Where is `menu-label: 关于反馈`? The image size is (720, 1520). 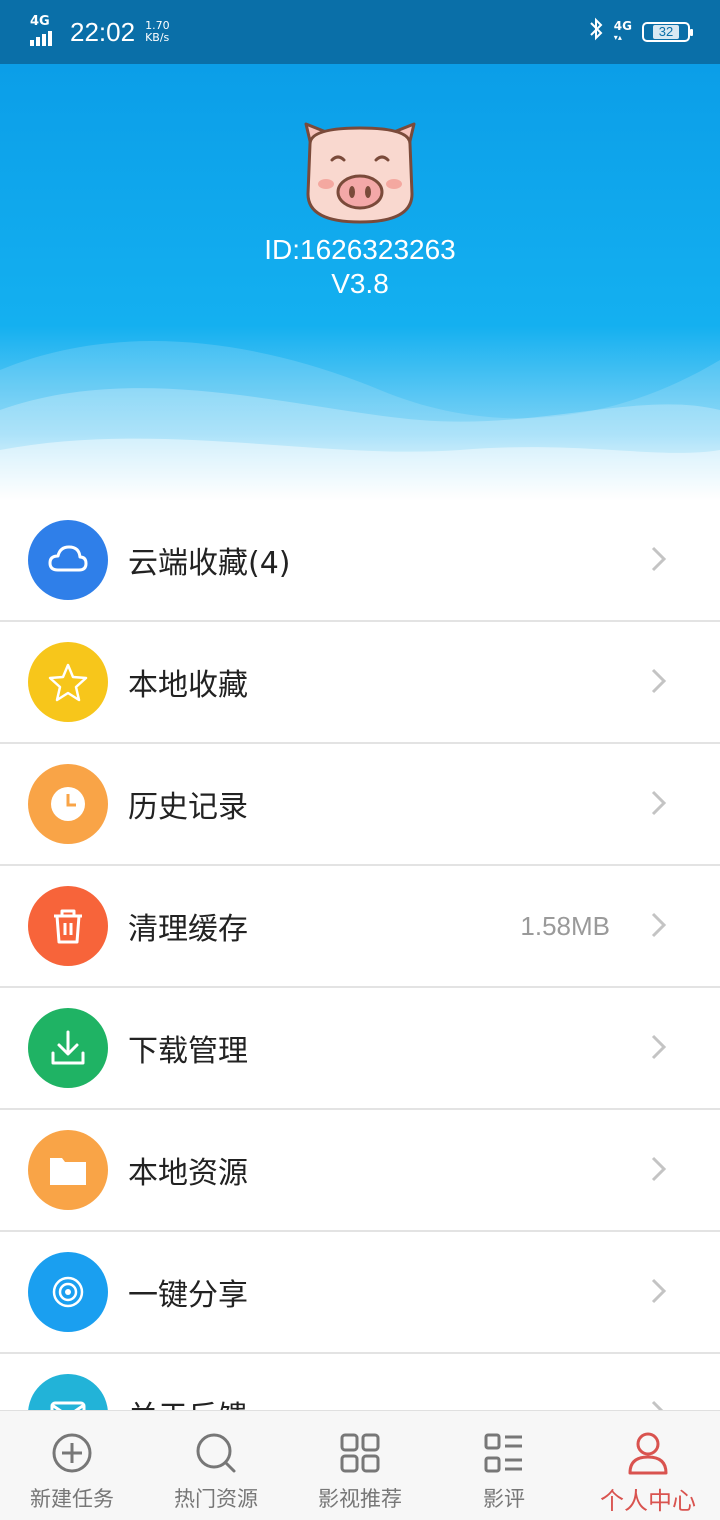 menu-label: 关于反馈 is located at coordinates (188, 1401).